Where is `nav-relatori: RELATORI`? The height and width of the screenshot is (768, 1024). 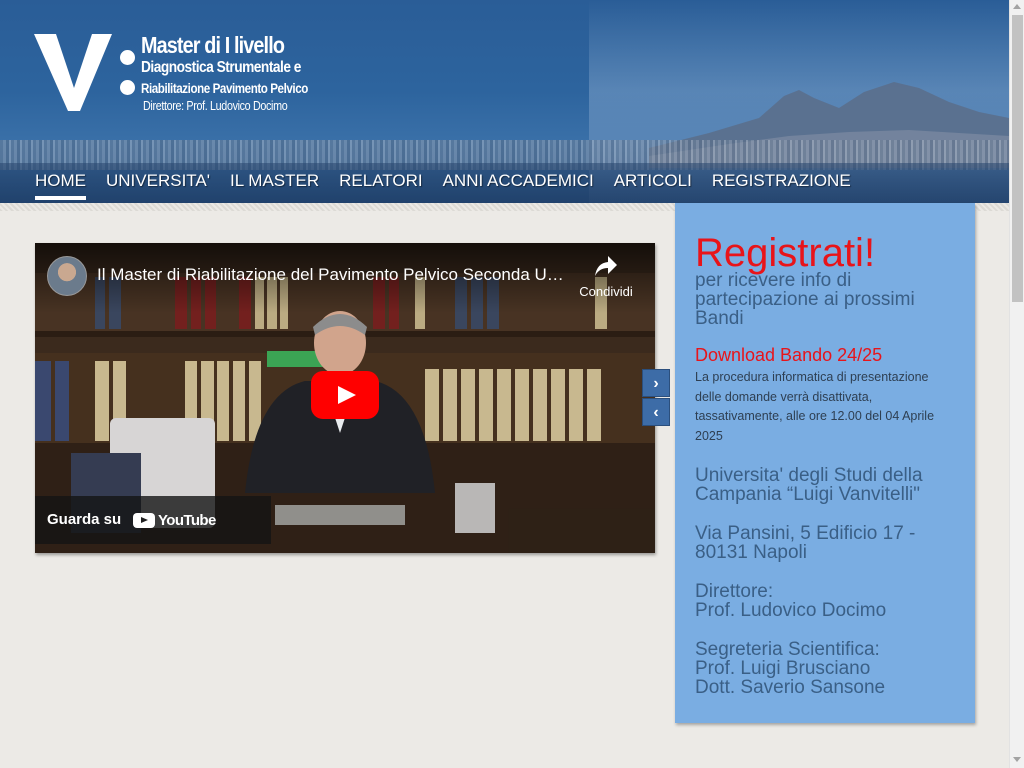
nav-relatori: RELATORI is located at coordinates (380, 185).